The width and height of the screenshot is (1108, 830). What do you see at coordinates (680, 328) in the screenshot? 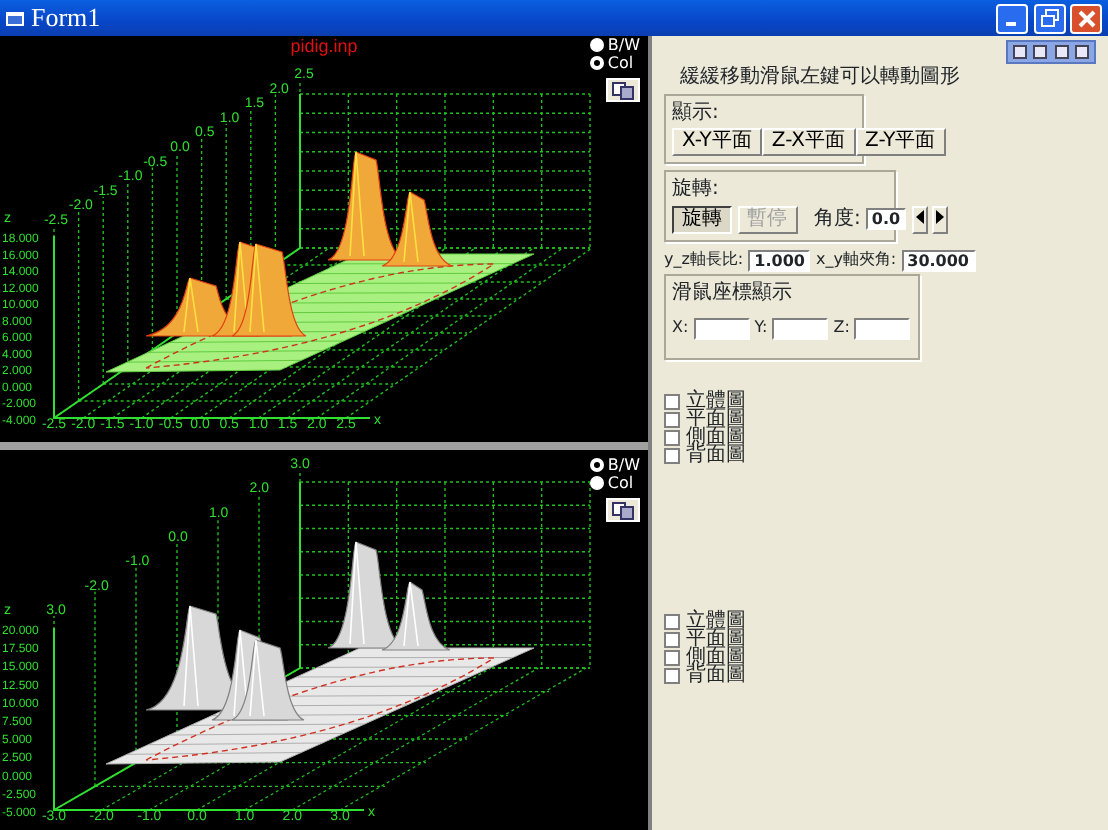
I see `field-label: X:` at bounding box center [680, 328].